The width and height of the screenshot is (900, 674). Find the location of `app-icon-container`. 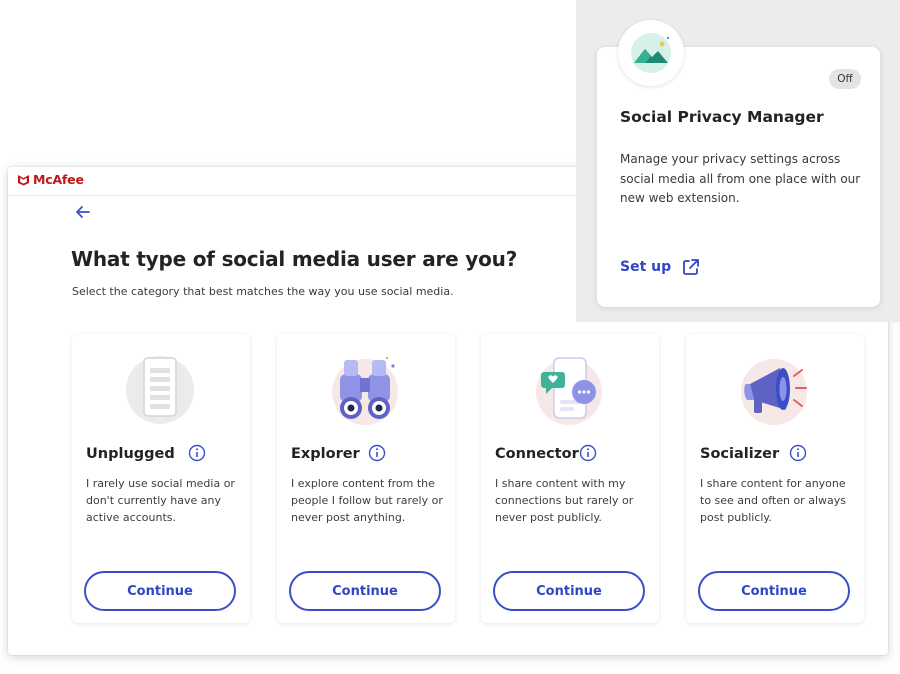

app-icon-container is located at coordinates (651, 53).